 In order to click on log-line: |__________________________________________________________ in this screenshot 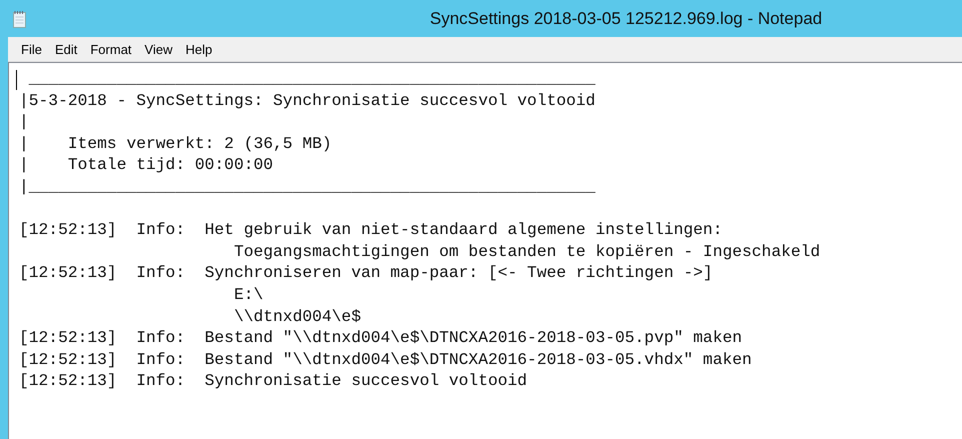, I will do `click(307, 187)`.